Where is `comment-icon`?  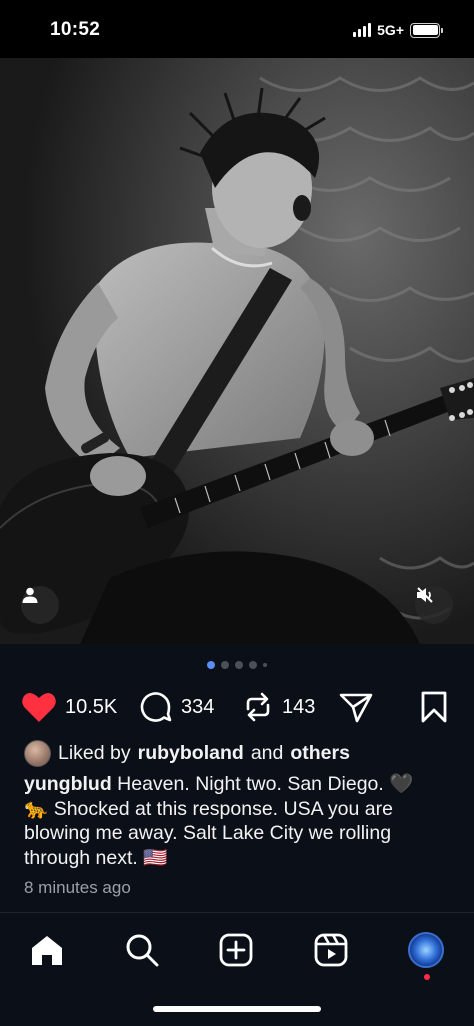 comment-icon is located at coordinates (156, 707).